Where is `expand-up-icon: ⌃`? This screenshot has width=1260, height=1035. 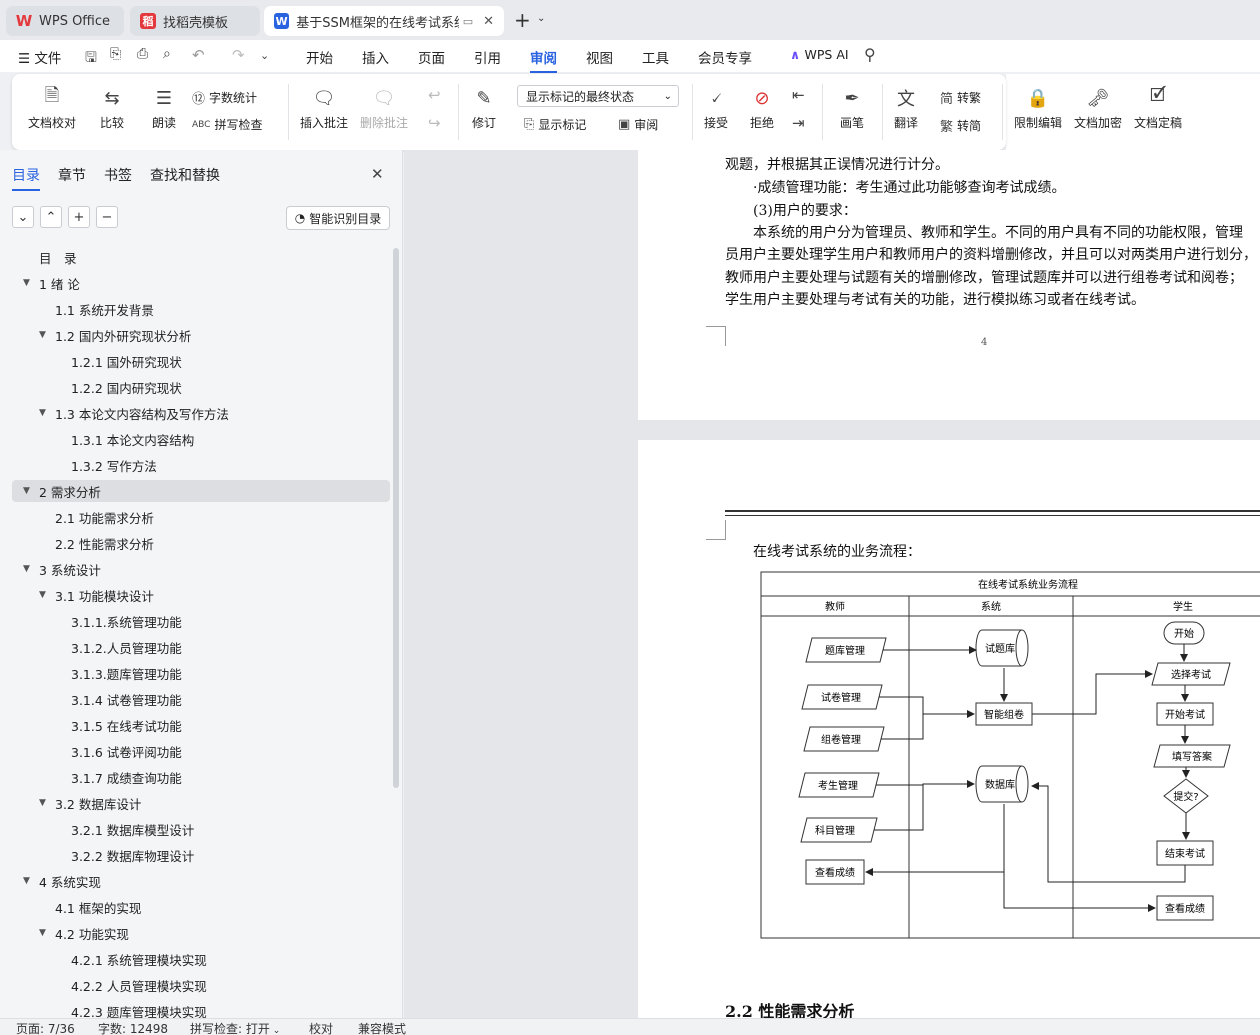
expand-up-icon: ⌃ is located at coordinates (51, 217).